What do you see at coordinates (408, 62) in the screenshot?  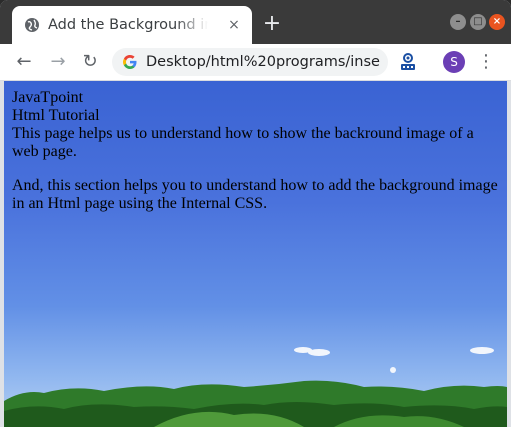 I see `extension-icon` at bounding box center [408, 62].